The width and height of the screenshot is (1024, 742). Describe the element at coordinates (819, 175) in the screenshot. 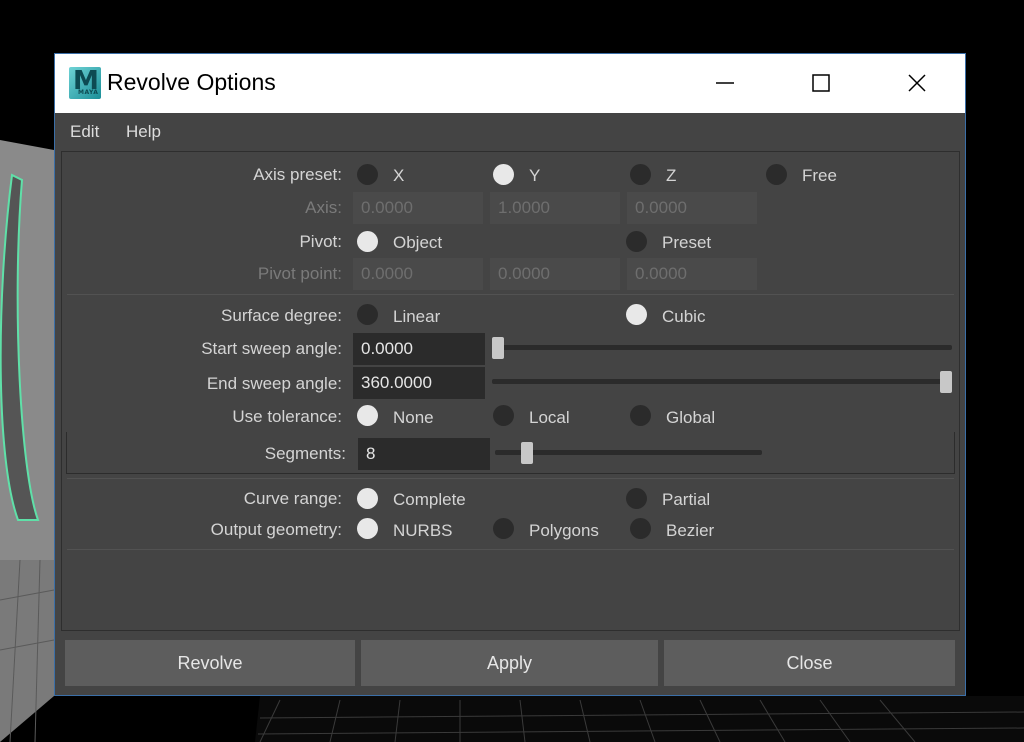

I see `axis-preset-free-label: Free` at that location.